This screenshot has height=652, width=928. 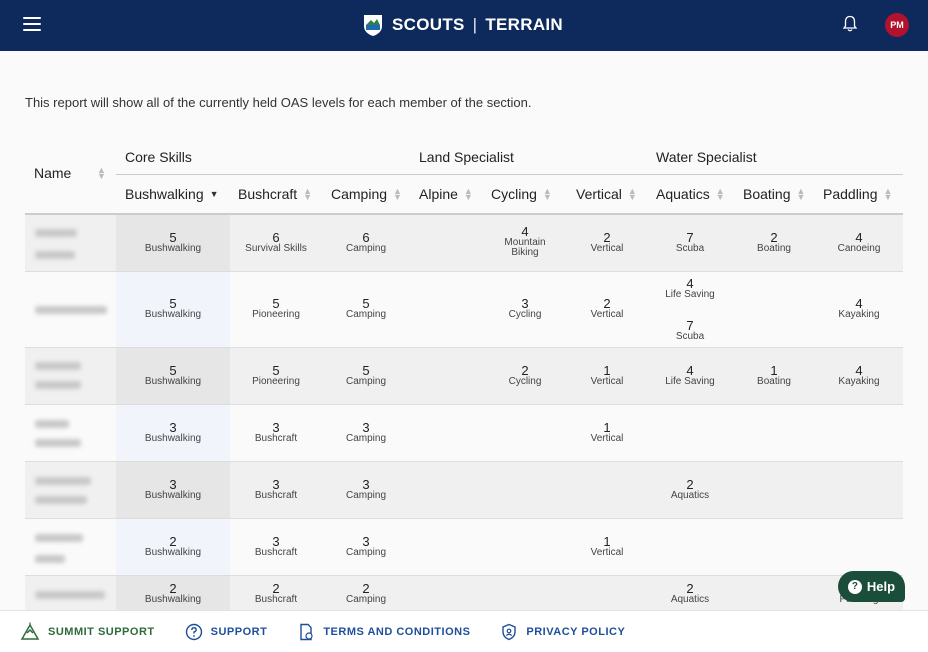 I want to click on oas-cell-boating: 1 Boating, so click(x=774, y=375).